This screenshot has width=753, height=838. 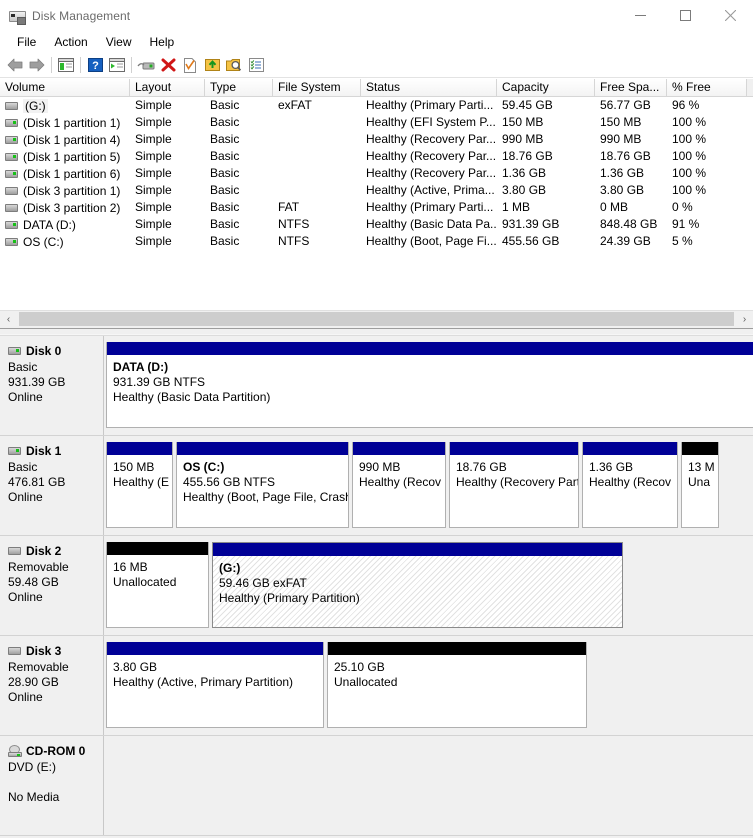 I want to click on partition-disk1-recovery-2: 18.76 GB Healthy (Recovery Part, so click(x=514, y=485).